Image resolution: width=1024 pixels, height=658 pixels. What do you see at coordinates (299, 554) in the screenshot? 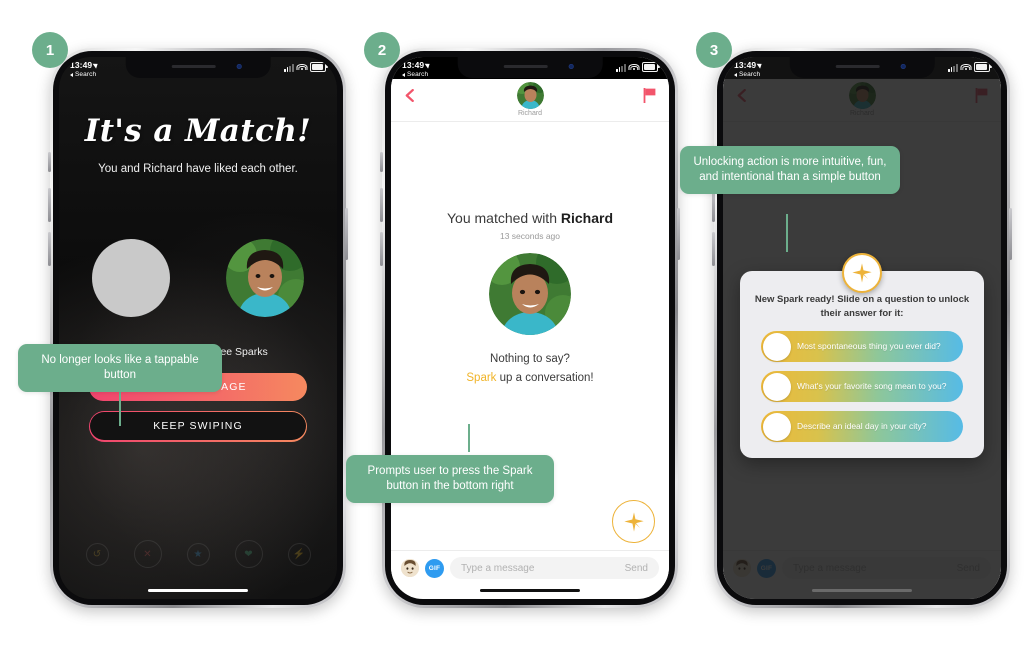
I see `boost-icon: ⚡` at bounding box center [299, 554].